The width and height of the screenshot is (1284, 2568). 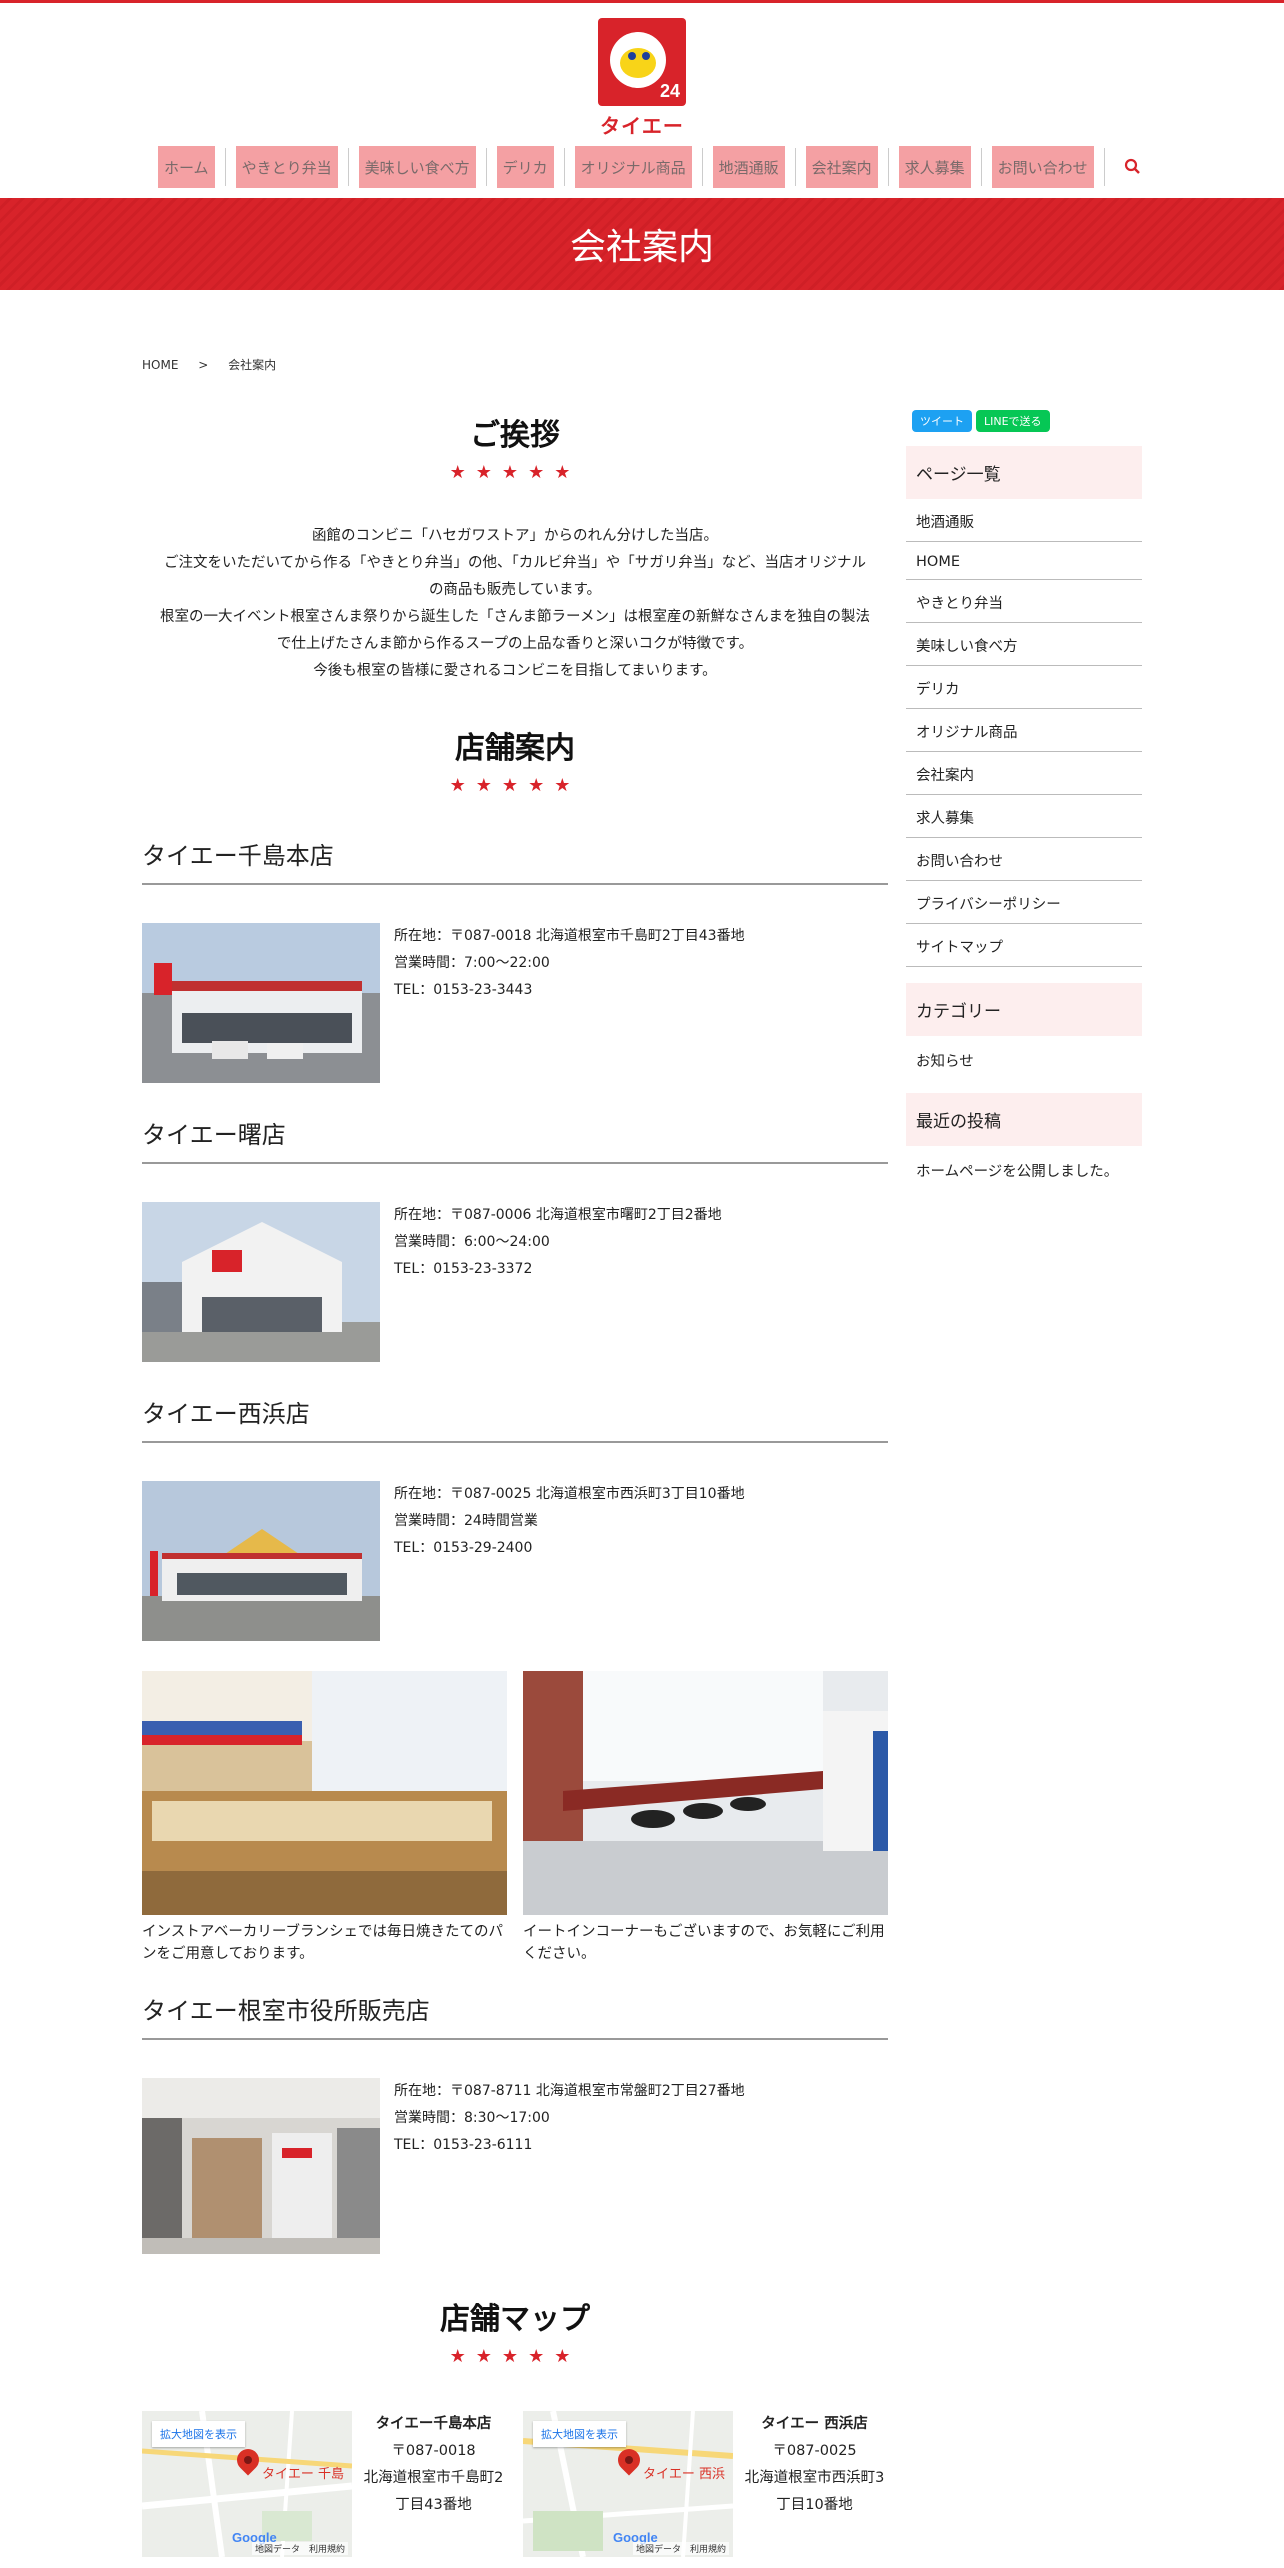 I want to click on photo-caption: インストアベーカリーブランシェでは毎日焼きたてのパンをご用意しております。, so click(x=323, y=1943).